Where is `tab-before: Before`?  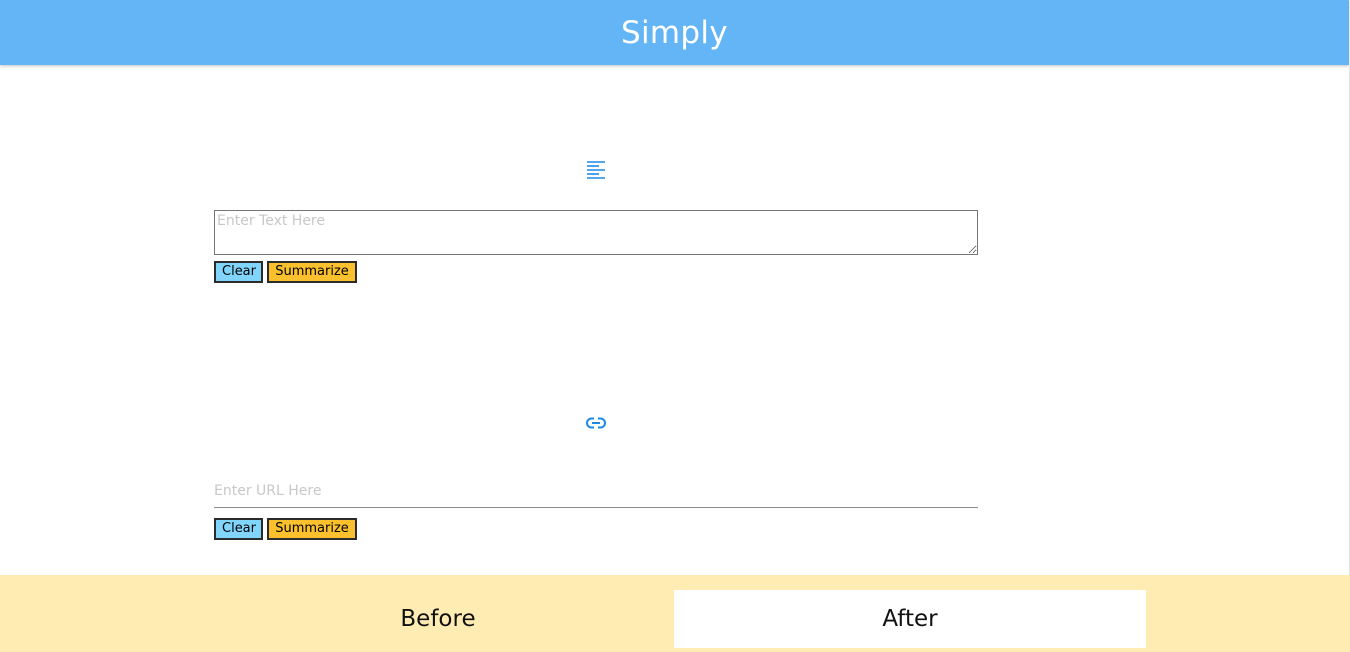 tab-before: Before is located at coordinates (438, 619).